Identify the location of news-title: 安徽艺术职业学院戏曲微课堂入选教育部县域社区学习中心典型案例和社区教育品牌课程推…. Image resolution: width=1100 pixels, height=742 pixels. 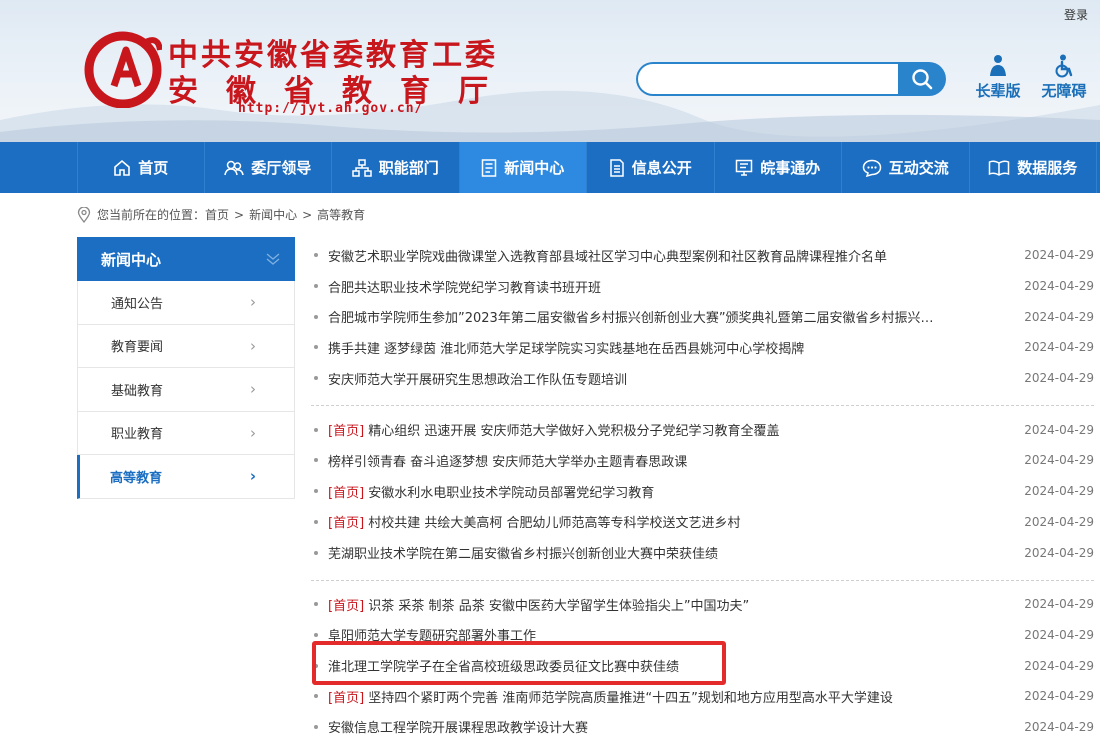
(671, 255).